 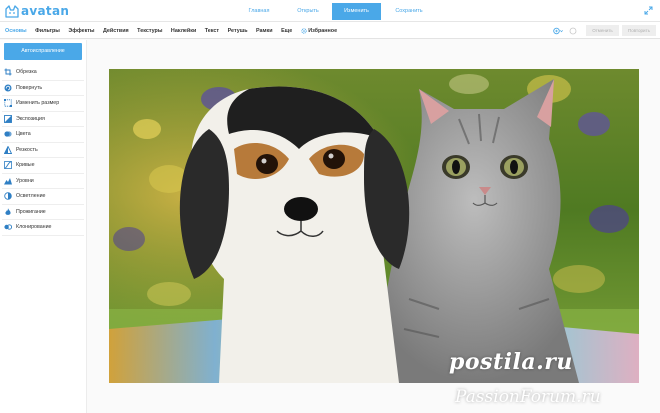 What do you see at coordinates (30, 118) in the screenshot?
I see `tool-label: Экспозиция` at bounding box center [30, 118].